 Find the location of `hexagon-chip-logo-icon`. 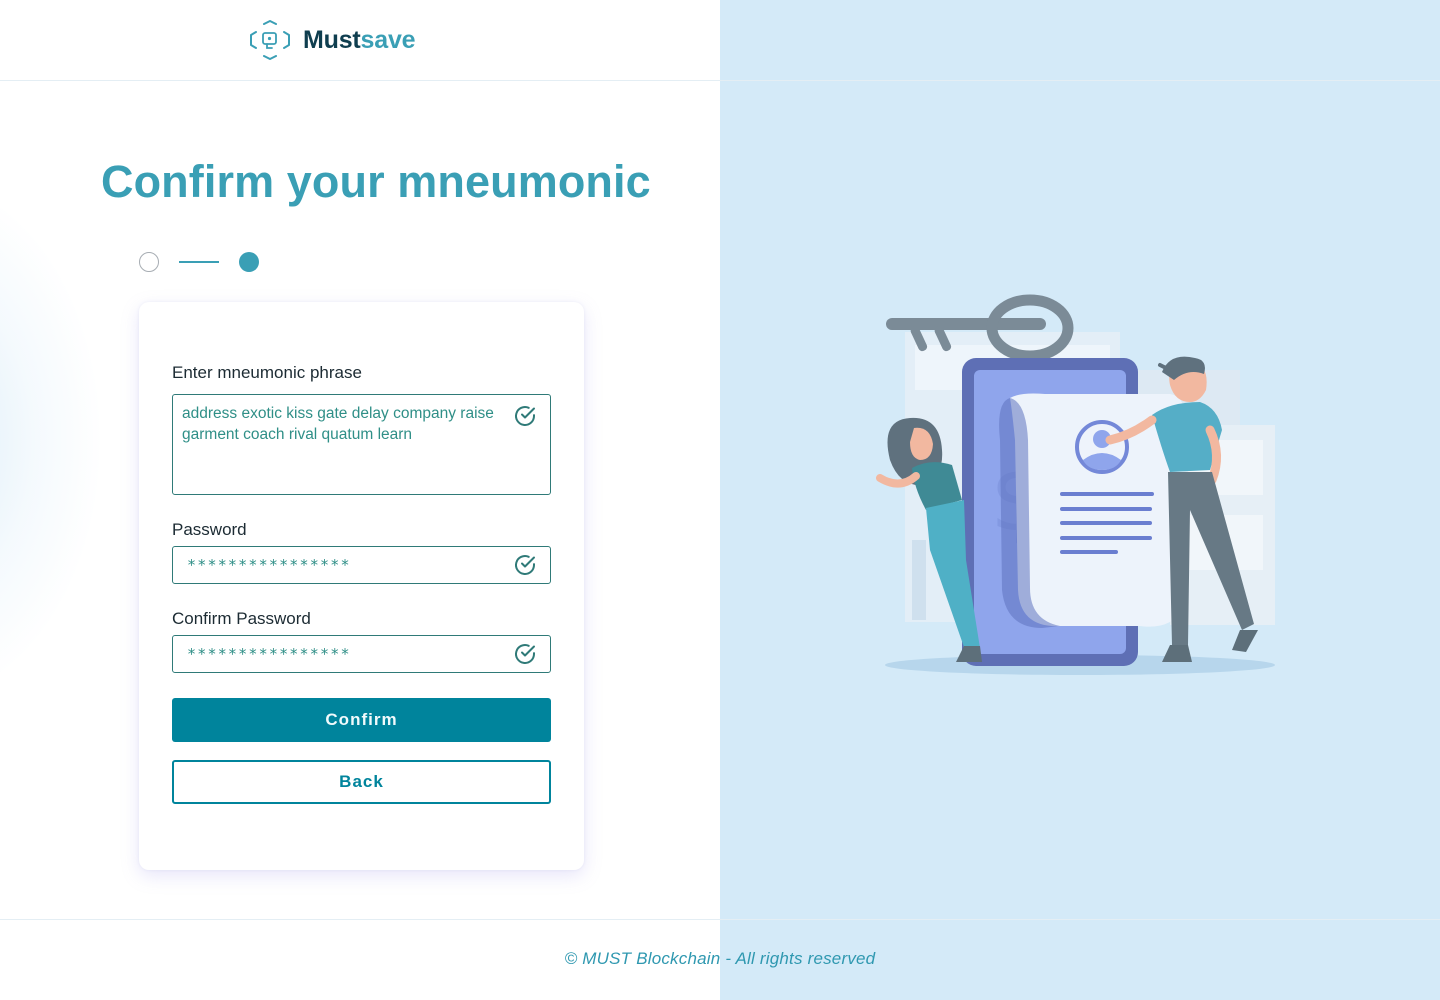

hexagon-chip-logo-icon is located at coordinates (270, 40).